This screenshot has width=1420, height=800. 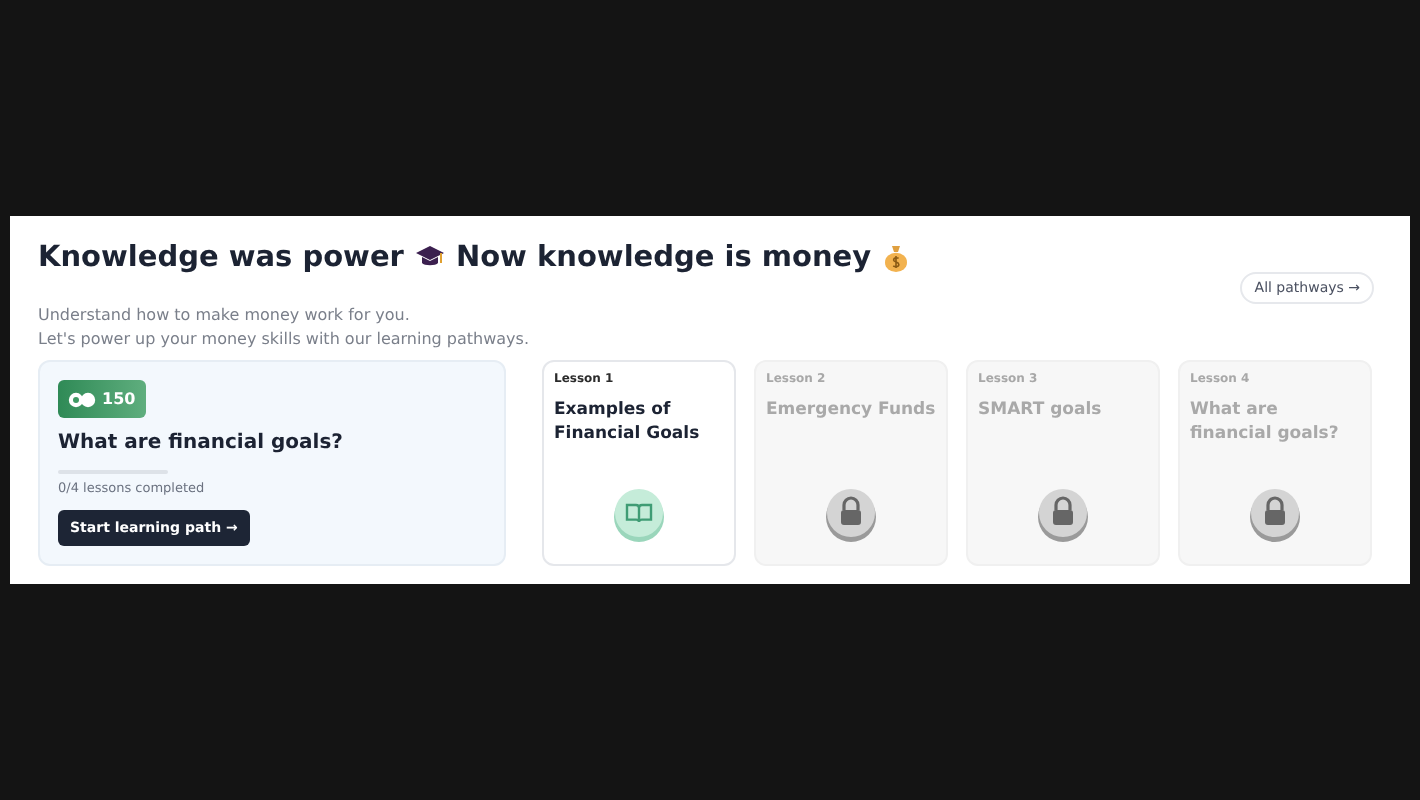 I want to click on money-bag-icon, so click(x=895, y=258).